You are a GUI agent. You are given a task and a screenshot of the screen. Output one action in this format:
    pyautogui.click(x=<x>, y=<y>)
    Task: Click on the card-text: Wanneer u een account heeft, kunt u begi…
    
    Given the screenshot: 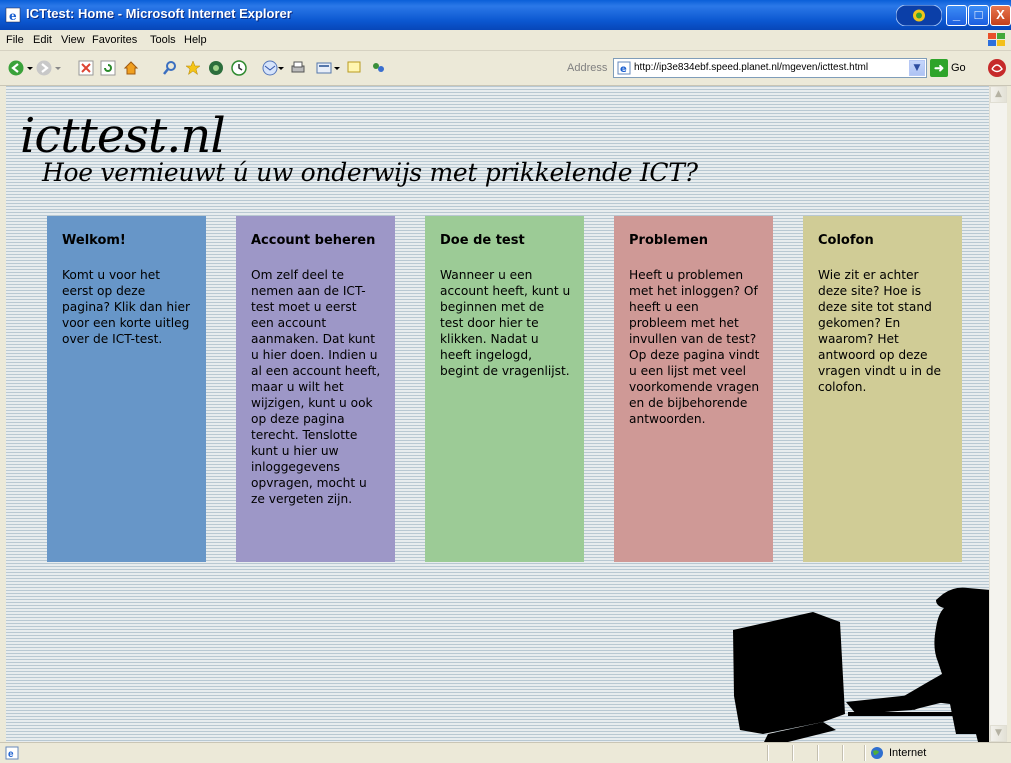 What is the action you would take?
    pyautogui.click(x=505, y=323)
    